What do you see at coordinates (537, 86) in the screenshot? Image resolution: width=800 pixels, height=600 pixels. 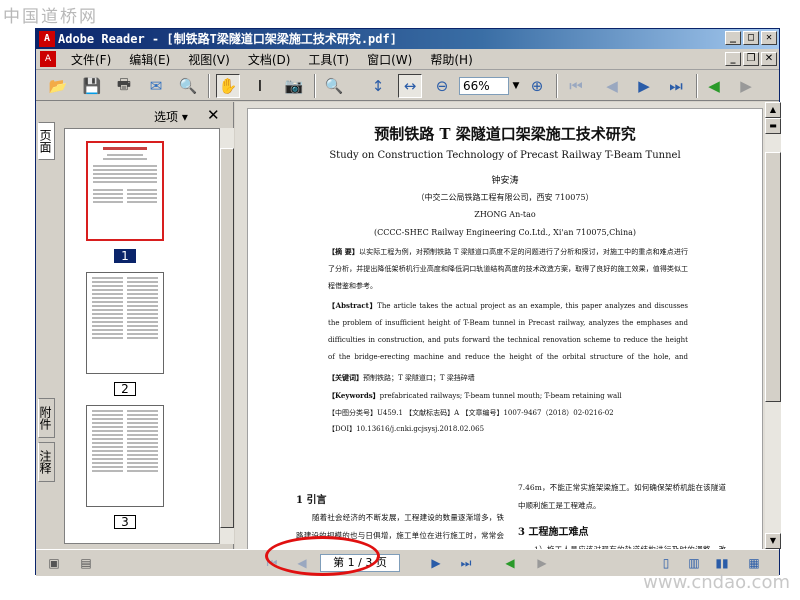 I see `zoom-in-icon: ⊕` at bounding box center [537, 86].